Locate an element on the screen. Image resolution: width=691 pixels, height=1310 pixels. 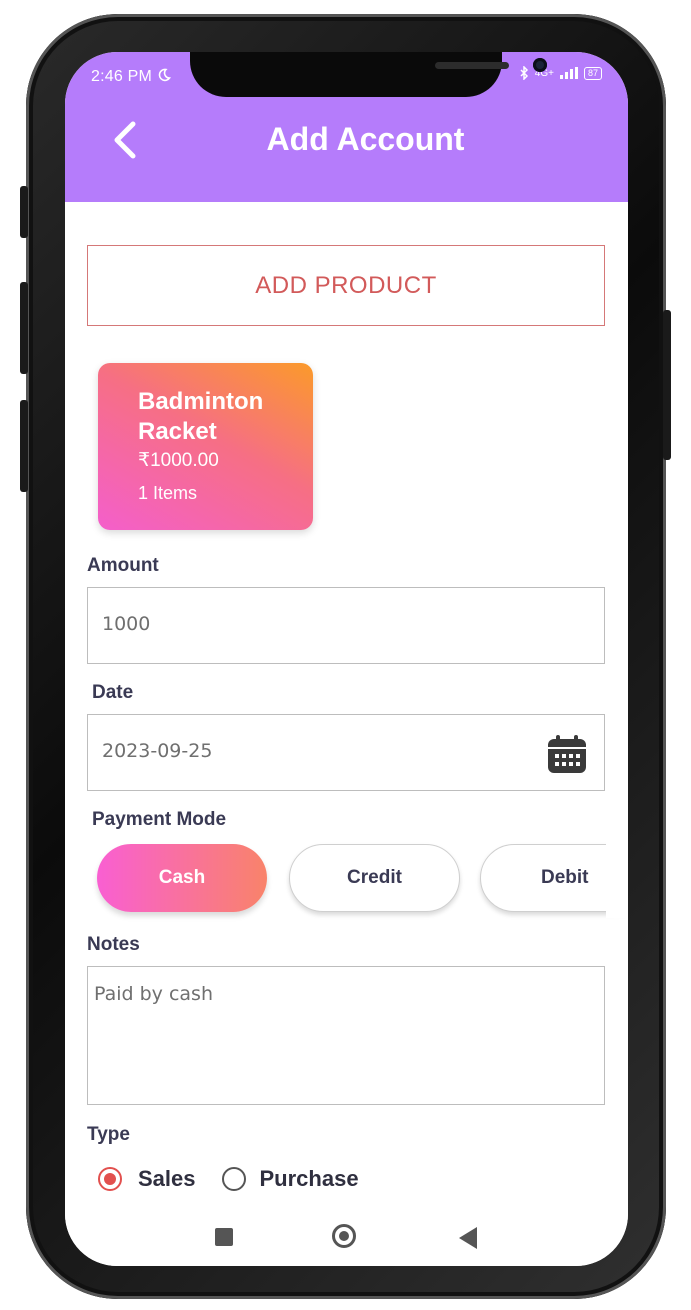
phone-side-button is located at coordinates (24, 212).